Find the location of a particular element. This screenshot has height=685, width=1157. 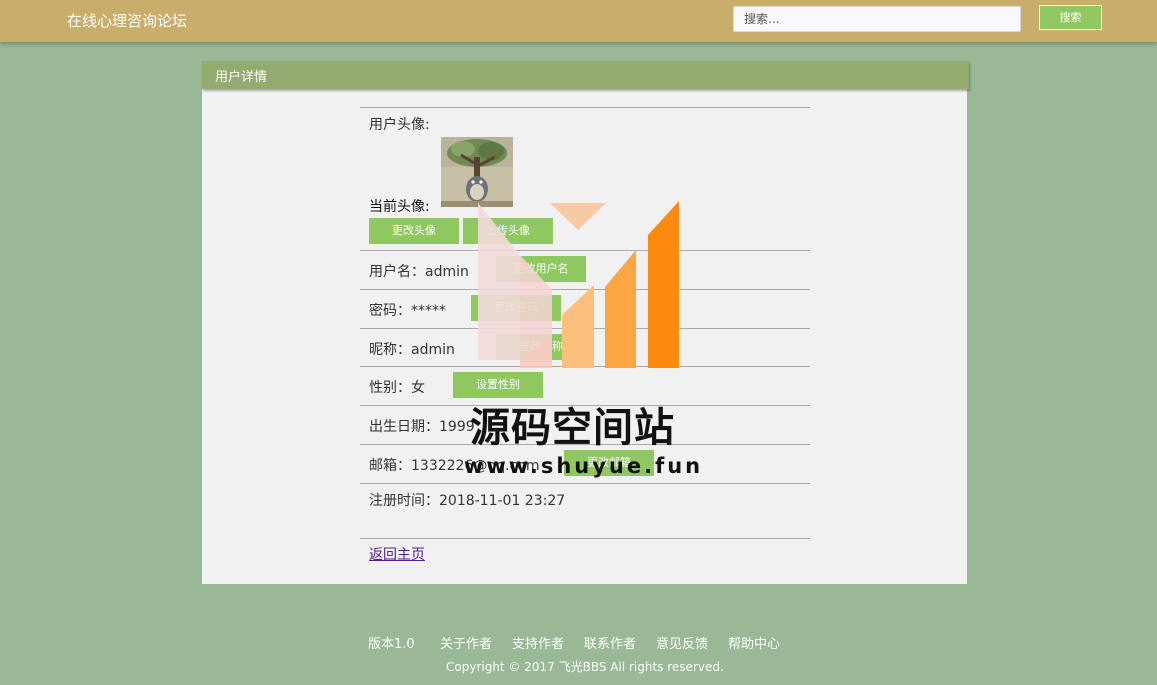

avatar-label: 用户头像: is located at coordinates (399, 125).